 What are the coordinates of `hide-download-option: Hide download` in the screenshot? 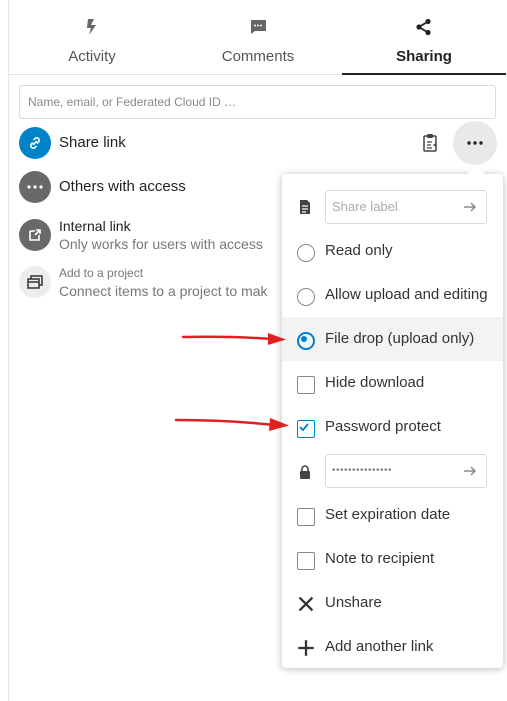 It's located at (392, 383).